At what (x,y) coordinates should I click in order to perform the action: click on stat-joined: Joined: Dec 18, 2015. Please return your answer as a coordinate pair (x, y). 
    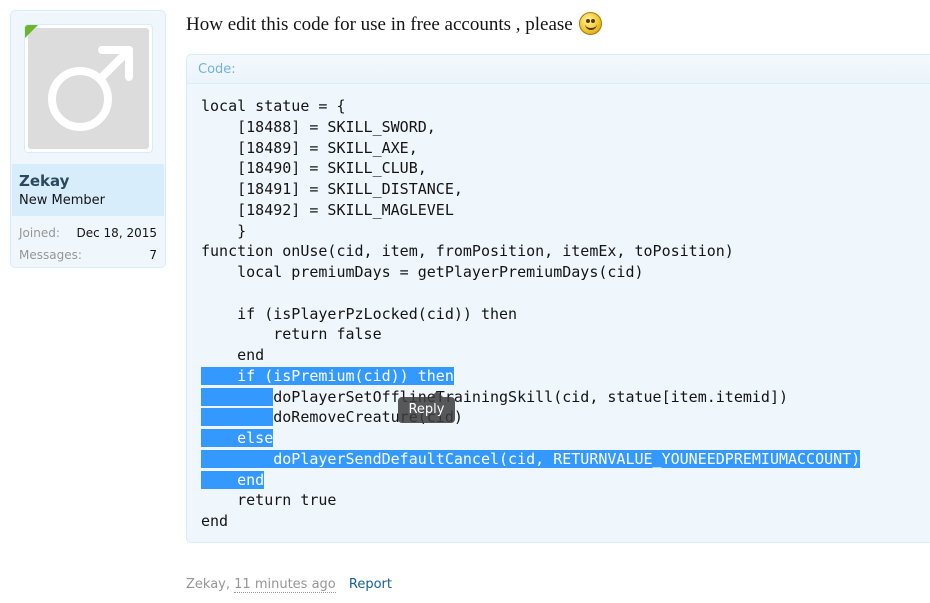
    Looking at the image, I should click on (88, 233).